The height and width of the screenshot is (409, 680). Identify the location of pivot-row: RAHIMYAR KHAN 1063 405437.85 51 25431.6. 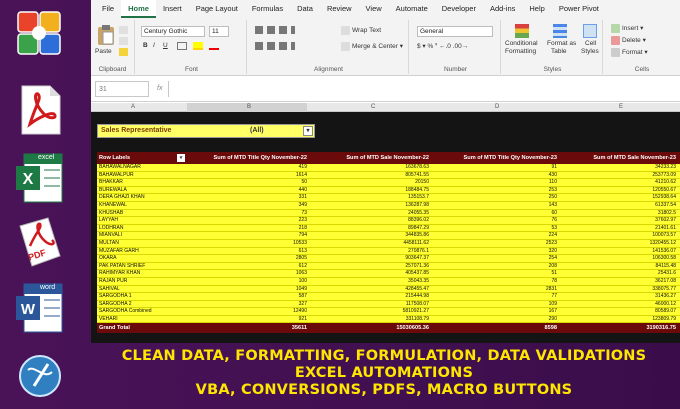
(388, 274).